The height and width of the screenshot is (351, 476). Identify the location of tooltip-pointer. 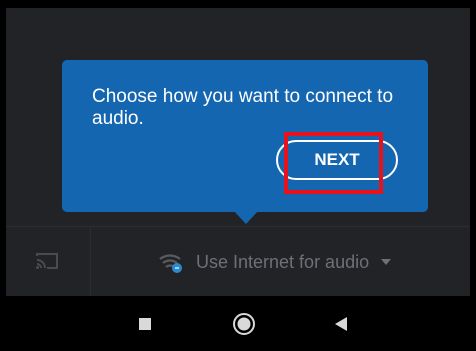
(246, 217).